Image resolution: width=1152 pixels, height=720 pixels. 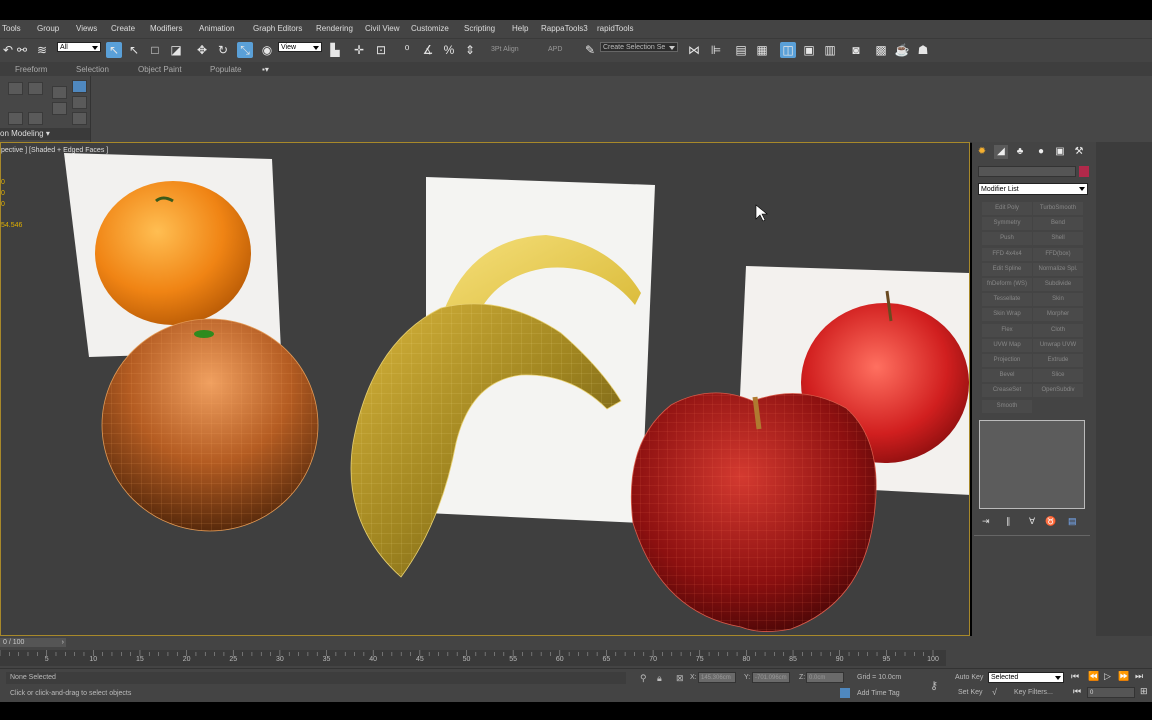 I want to click on menu-civil-view: Civil View, so click(x=382, y=28).